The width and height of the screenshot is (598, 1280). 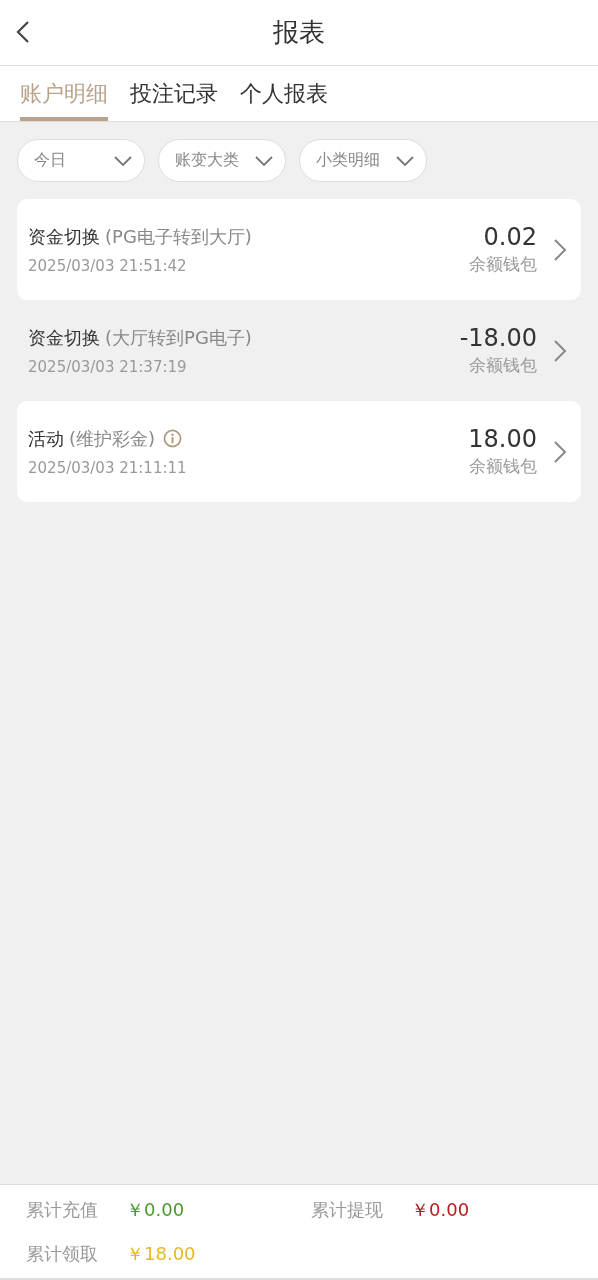 What do you see at coordinates (284, 93) in the screenshot?
I see `tab: 个人报表` at bounding box center [284, 93].